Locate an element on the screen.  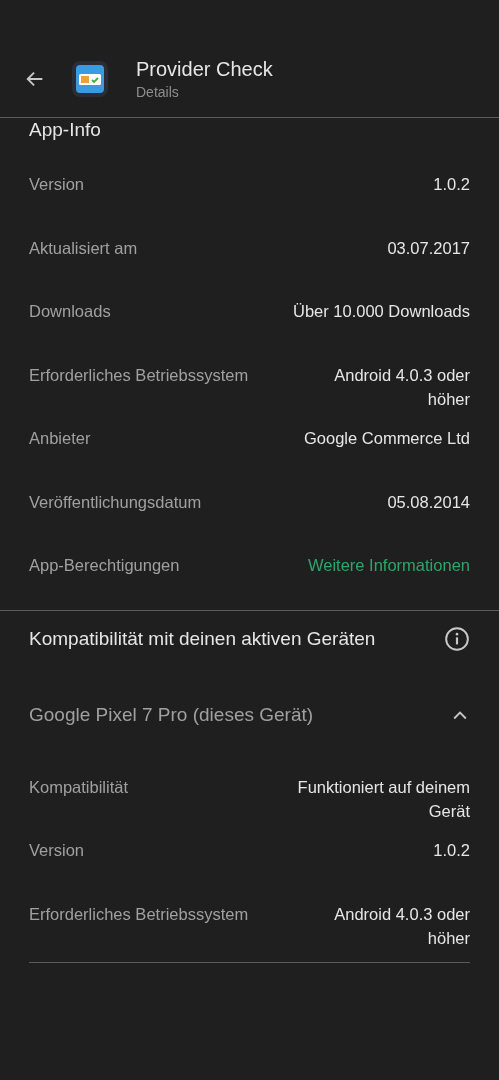
app-logo-icon is located at coordinates (90, 78).